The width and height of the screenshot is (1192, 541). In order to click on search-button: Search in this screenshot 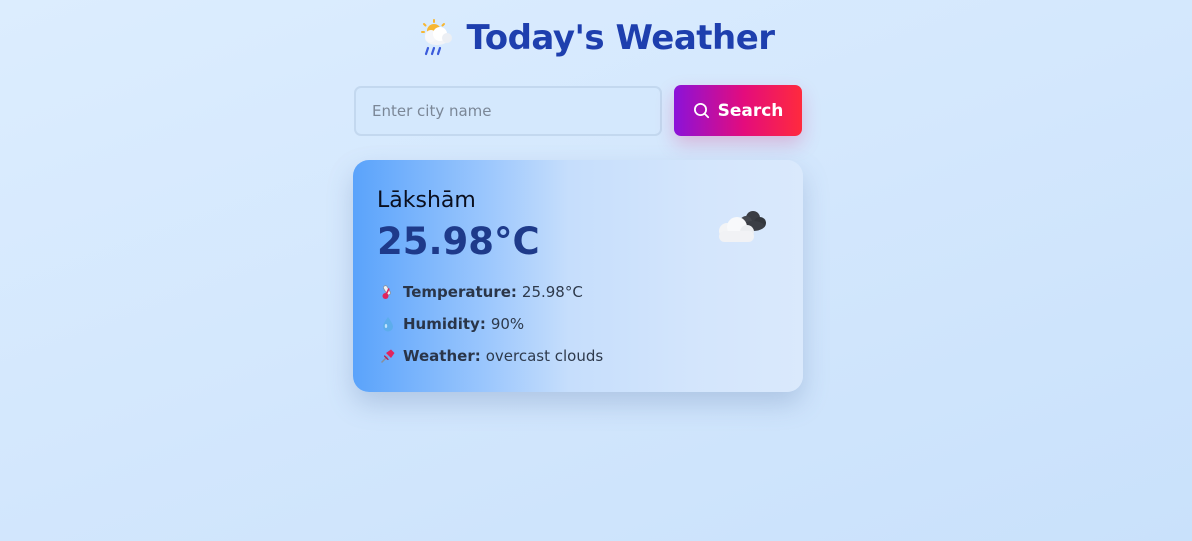, I will do `click(738, 110)`.